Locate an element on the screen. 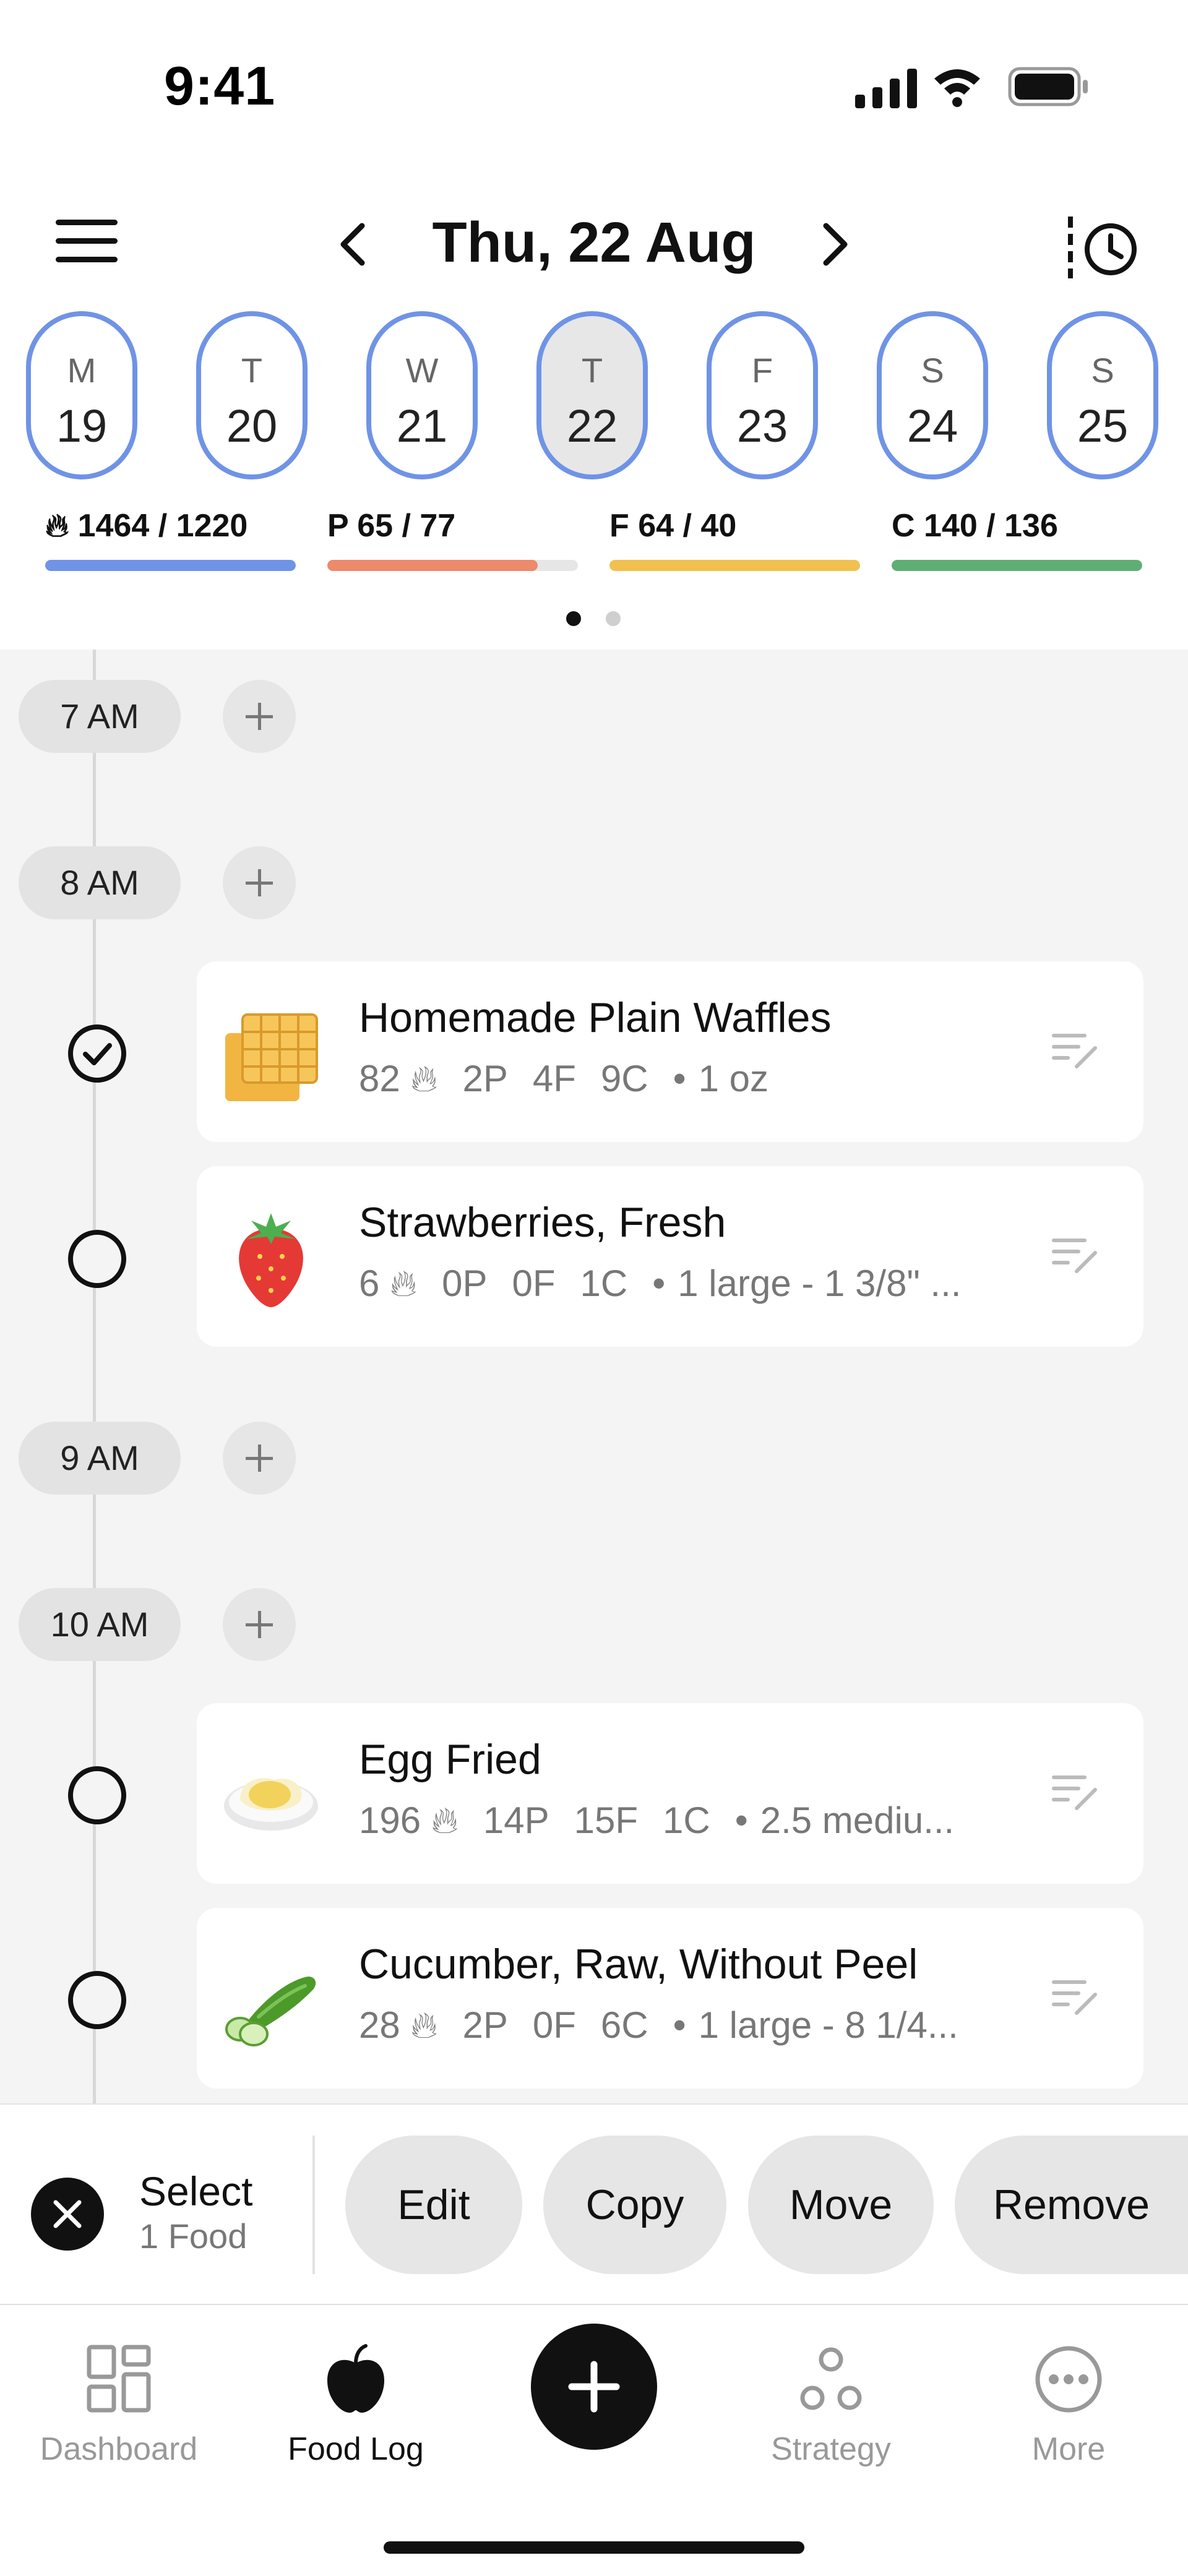 The height and width of the screenshot is (2576, 1188). add-food-9am-button is located at coordinates (259, 1458).